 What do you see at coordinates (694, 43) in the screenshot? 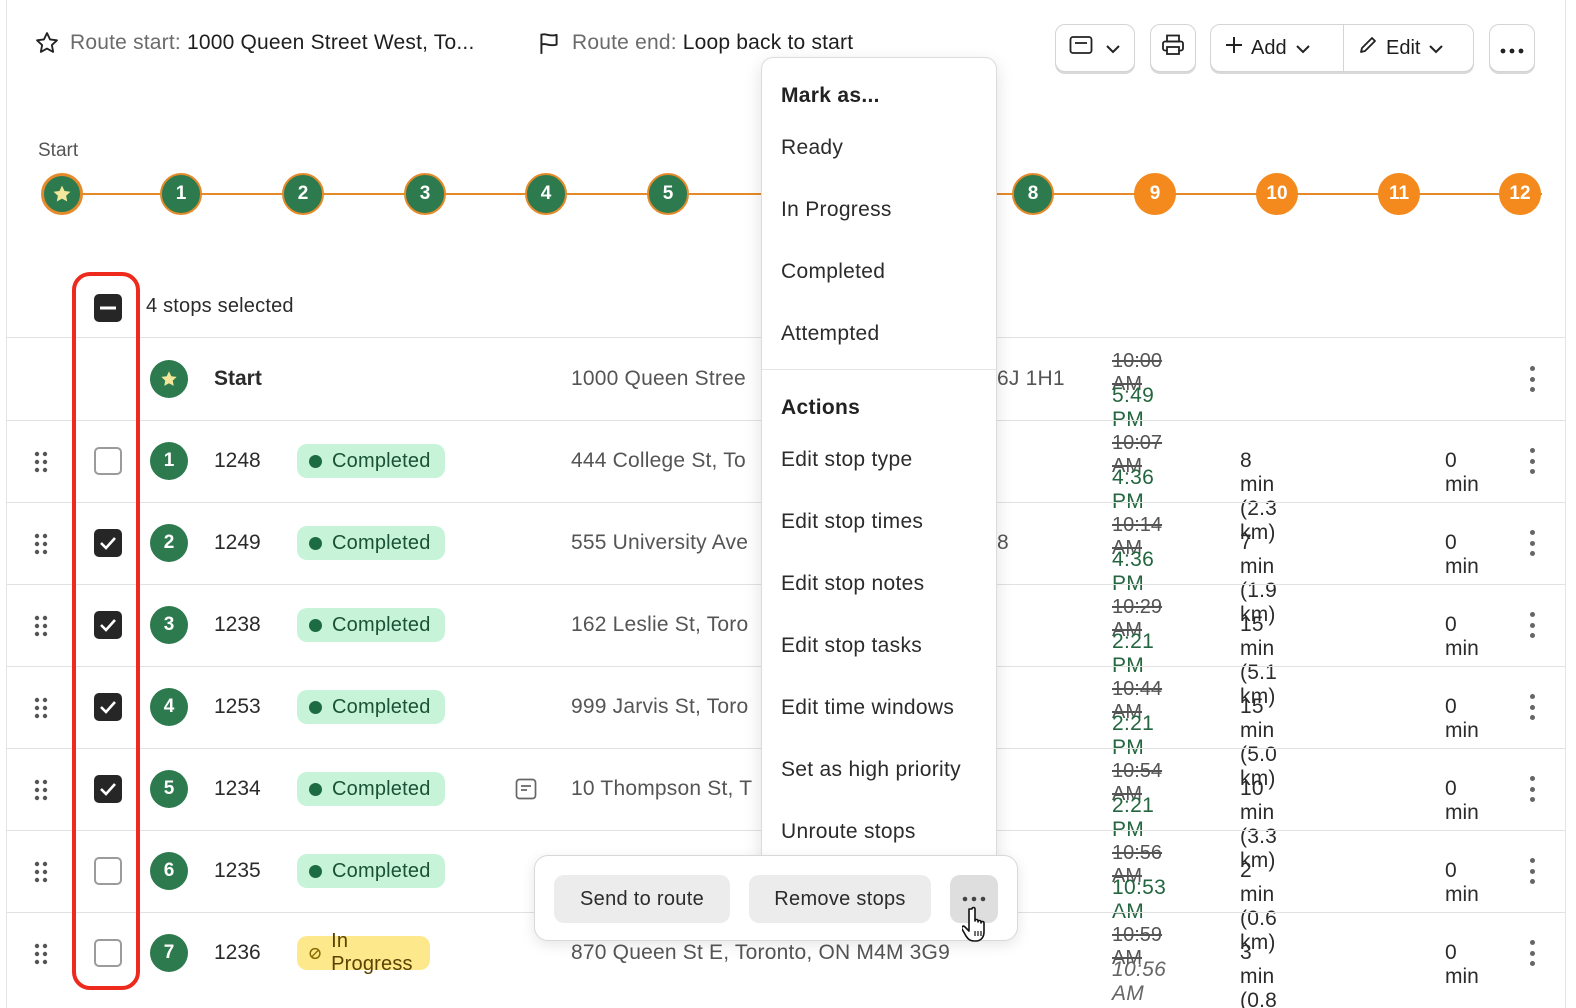
I see `route-end: Route end: Loop back to start` at bounding box center [694, 43].